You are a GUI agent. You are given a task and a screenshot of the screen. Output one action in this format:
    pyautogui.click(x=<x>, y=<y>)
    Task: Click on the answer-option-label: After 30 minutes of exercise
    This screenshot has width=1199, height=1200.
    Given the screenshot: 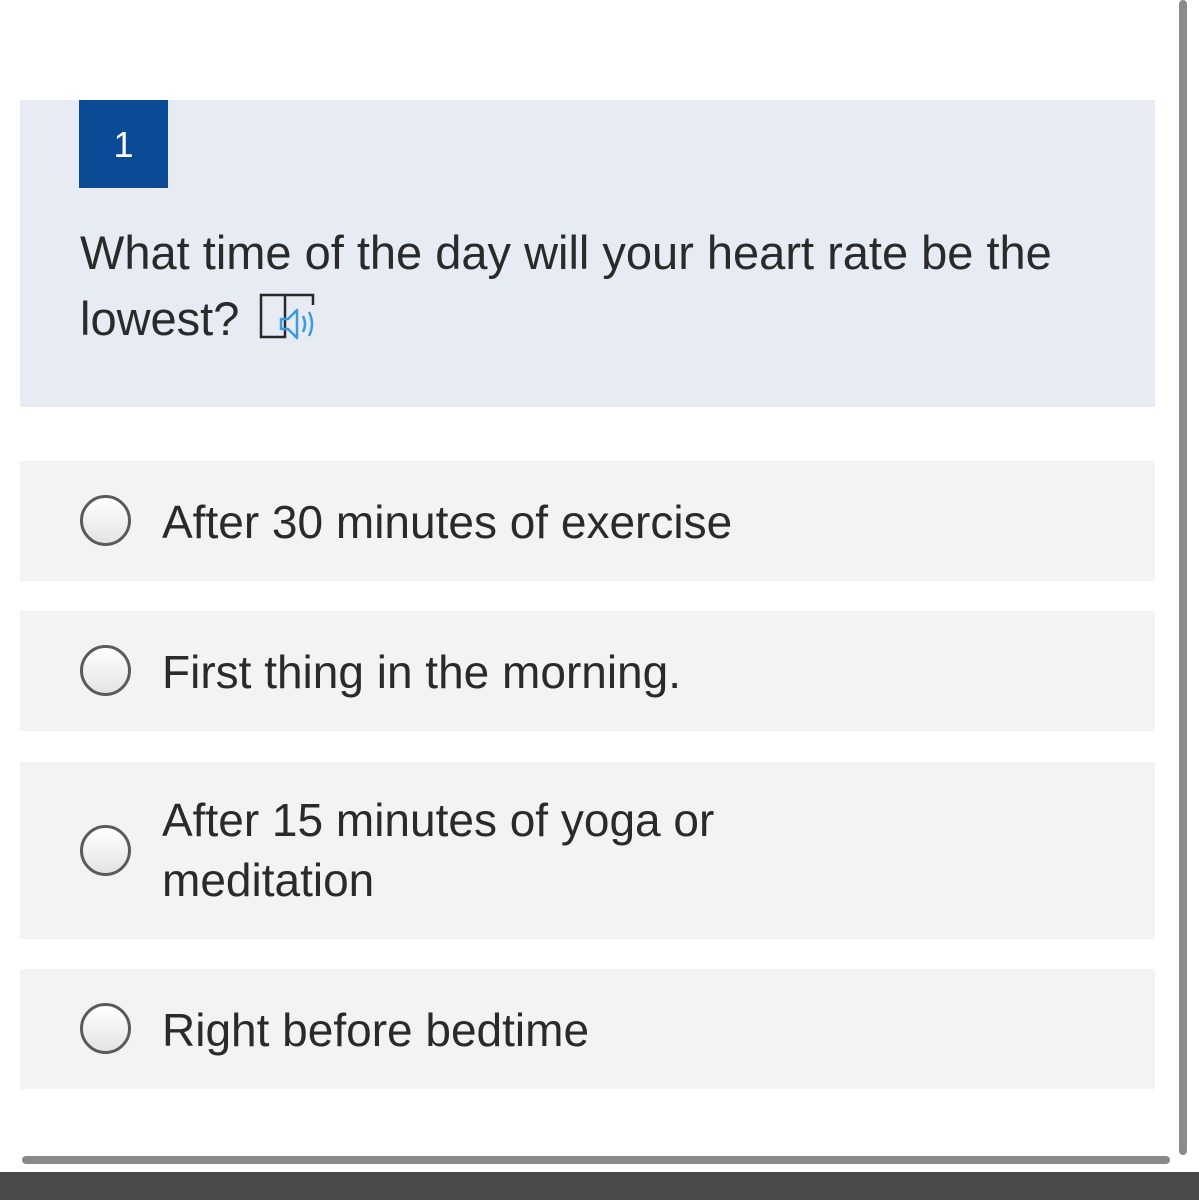 What is the action you would take?
    pyautogui.click(x=447, y=522)
    